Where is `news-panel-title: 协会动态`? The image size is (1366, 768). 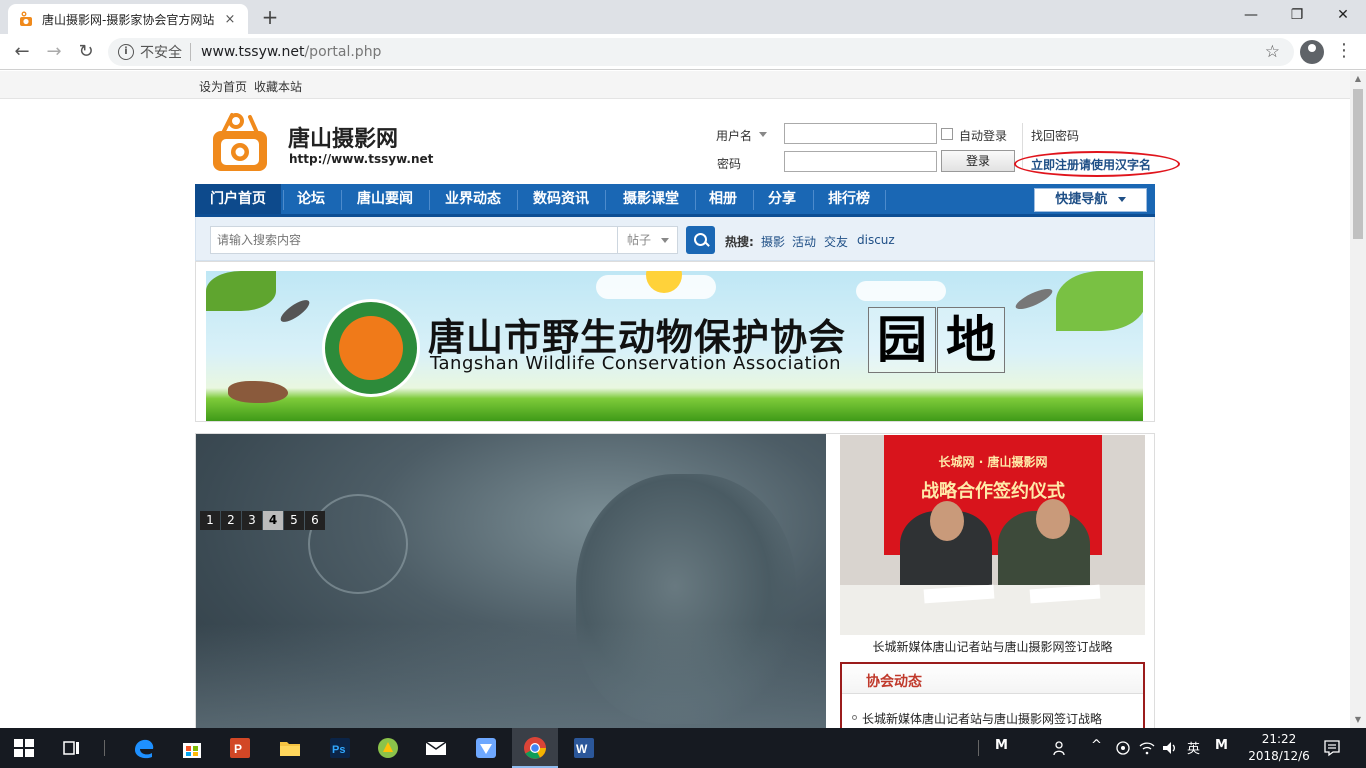
news-panel-title: 协会动态 is located at coordinates (894, 682).